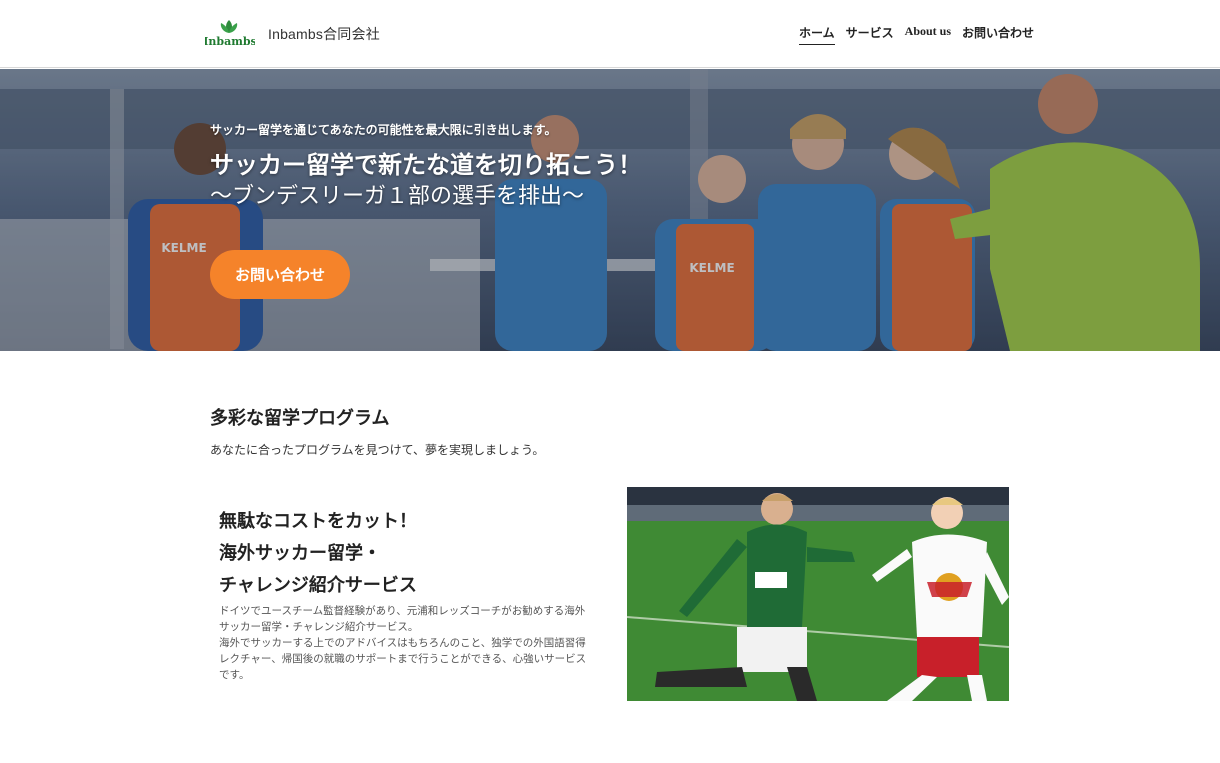 This screenshot has height=763, width=1220. What do you see at coordinates (397, 196) in the screenshot?
I see `hero-title-line2: 〜ブンデスリーガ１部の選手を排出〜` at bounding box center [397, 196].